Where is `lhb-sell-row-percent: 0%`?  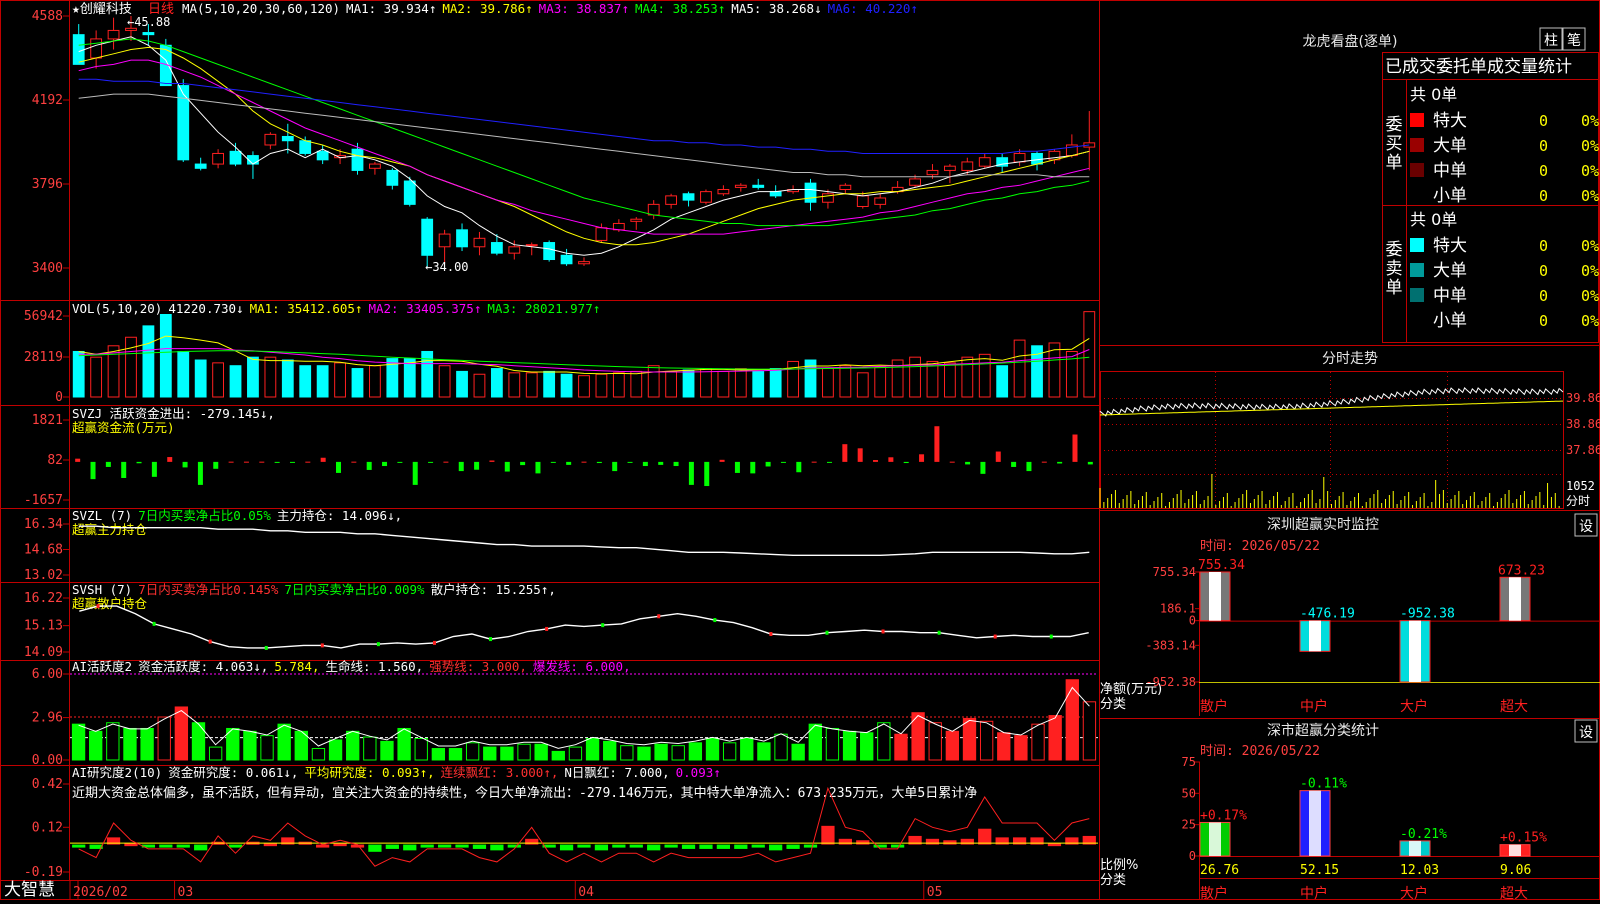 lhb-sell-row-percent: 0% is located at coordinates (1590, 246).